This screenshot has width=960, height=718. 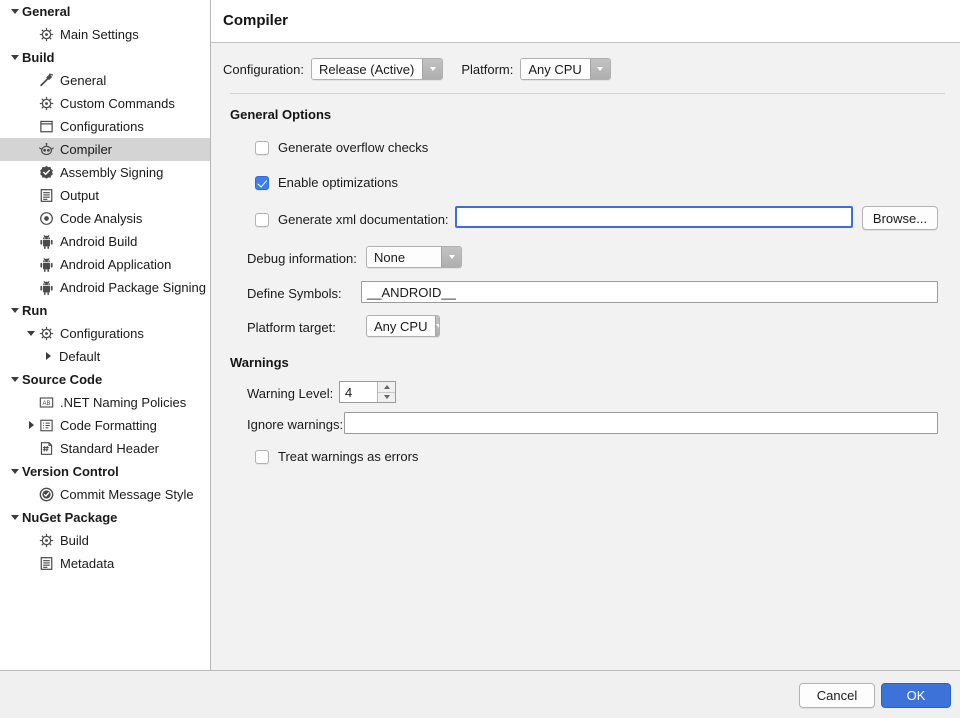 I want to click on sidebar-item-commit-message-style: Commit Message Style, so click(x=105, y=494).